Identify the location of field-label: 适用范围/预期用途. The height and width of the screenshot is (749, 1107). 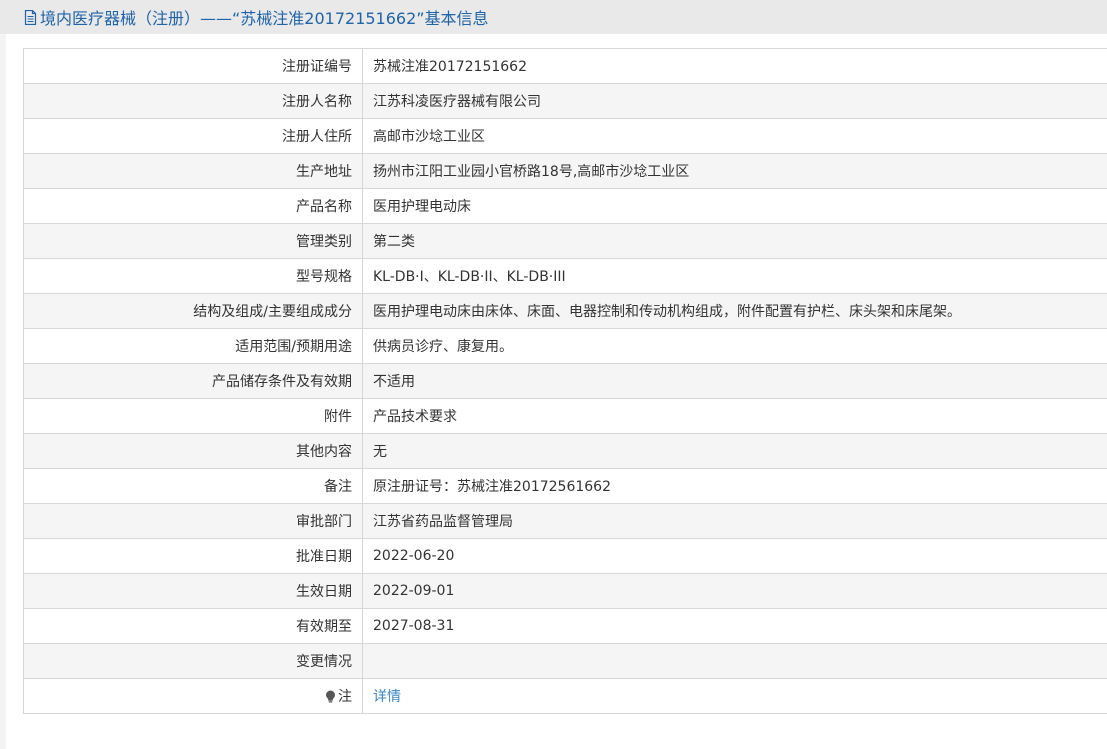
(193, 346).